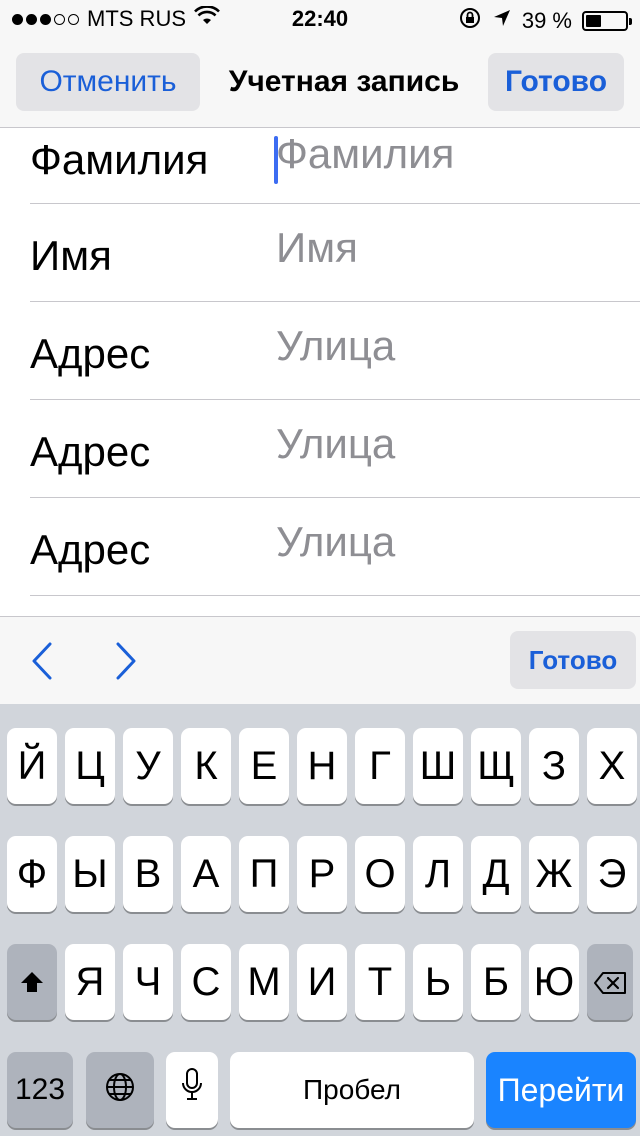  I want to click on status-right: 39 %, so click(545, 21).